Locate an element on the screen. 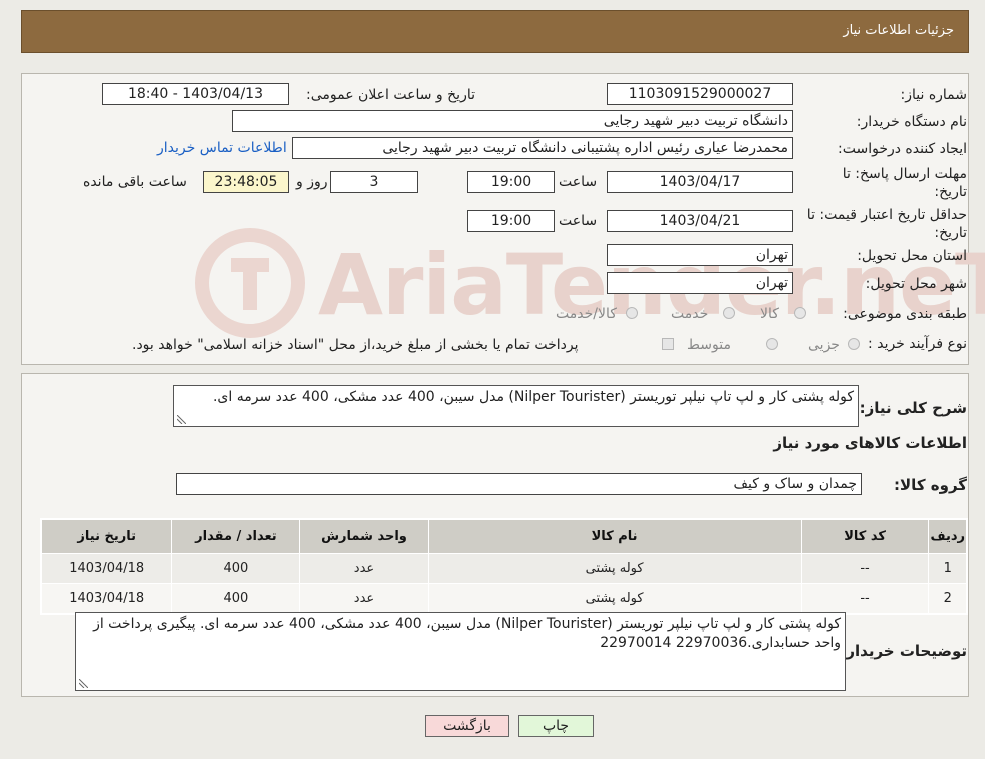 The width and height of the screenshot is (985, 759). header-unit: واحد شمارش is located at coordinates (364, 536).